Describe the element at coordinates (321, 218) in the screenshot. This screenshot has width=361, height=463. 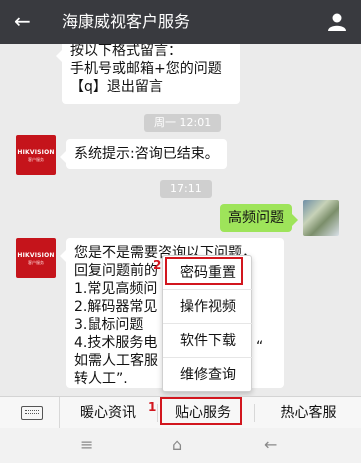
I see `user-avatar` at that location.